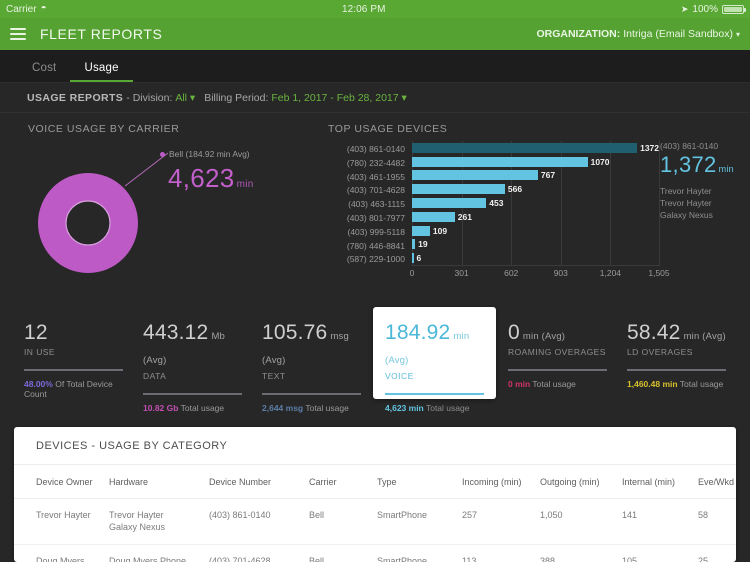  I want to click on division-chevron-down-icon: ▾, so click(191, 98).